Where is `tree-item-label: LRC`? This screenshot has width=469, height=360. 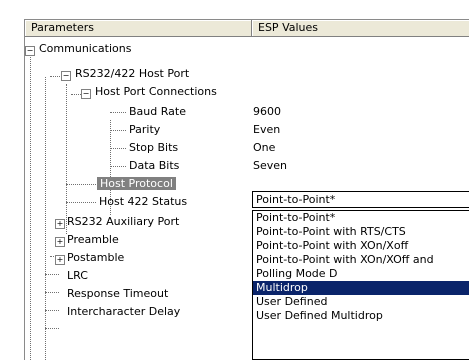 tree-item-label: LRC is located at coordinates (77, 275).